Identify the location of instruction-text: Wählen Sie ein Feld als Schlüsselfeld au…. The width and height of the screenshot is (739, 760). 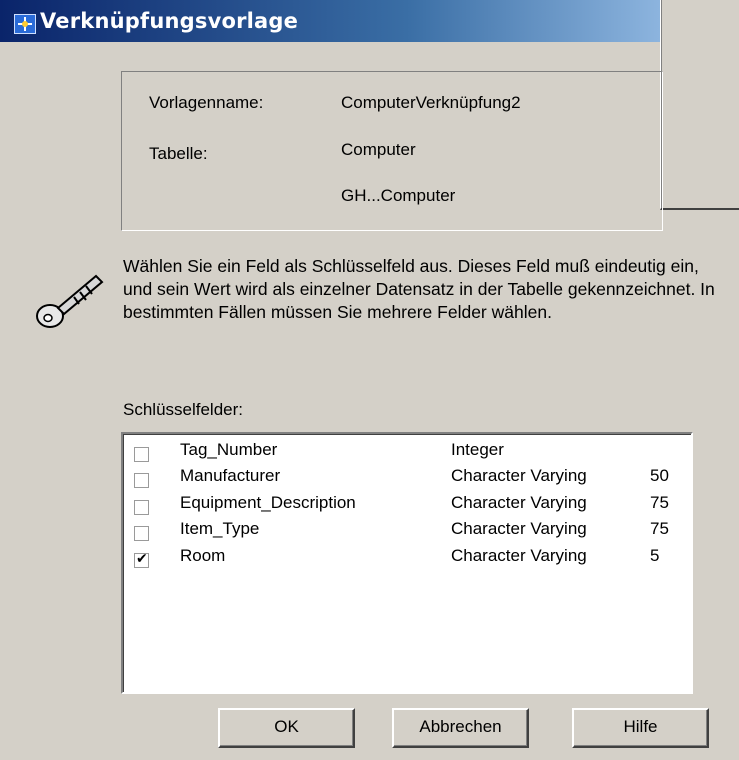
(419, 289).